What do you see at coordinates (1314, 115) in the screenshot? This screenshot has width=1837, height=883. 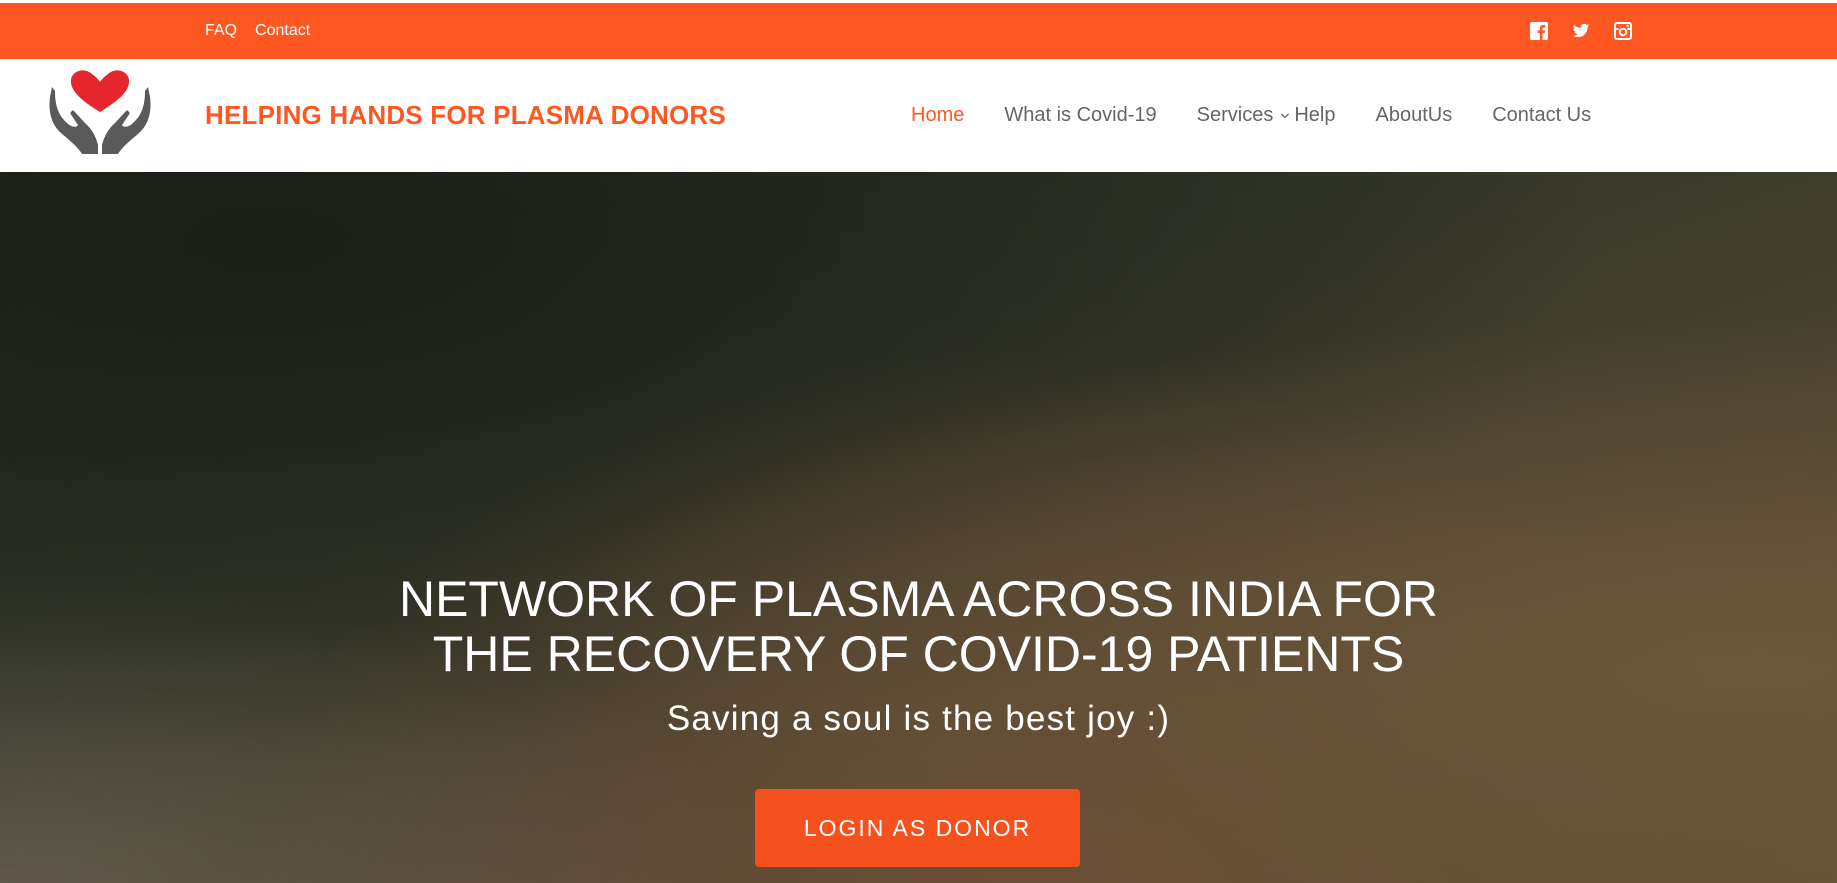 I see `nav-help: Help` at bounding box center [1314, 115].